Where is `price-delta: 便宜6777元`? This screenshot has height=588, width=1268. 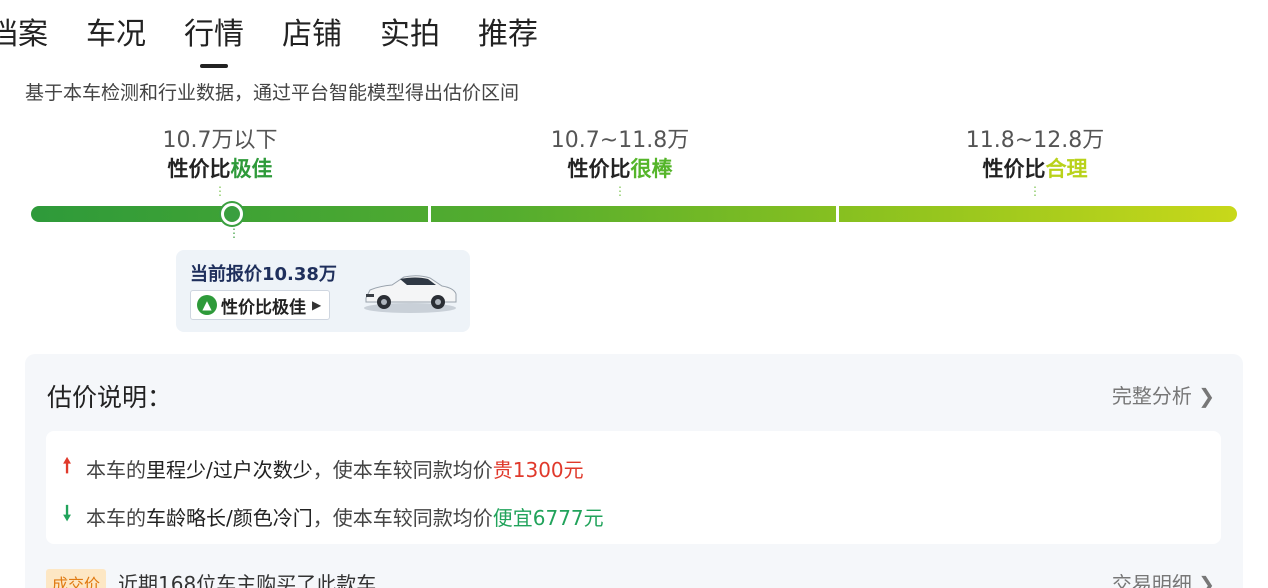
price-delta: 便宜6777元 is located at coordinates (548, 517).